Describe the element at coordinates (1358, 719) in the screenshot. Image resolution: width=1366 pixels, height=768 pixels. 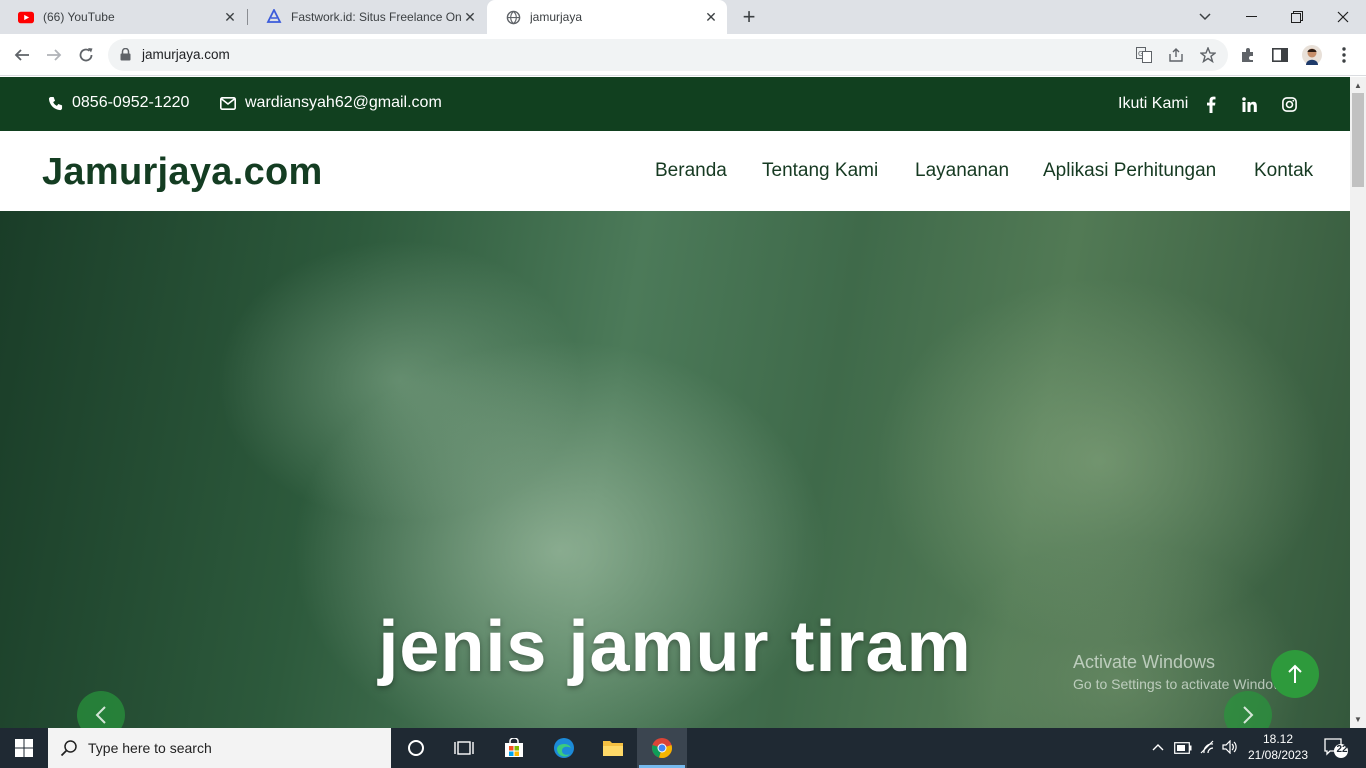
I see `scroll-down-icon: ▼` at that location.